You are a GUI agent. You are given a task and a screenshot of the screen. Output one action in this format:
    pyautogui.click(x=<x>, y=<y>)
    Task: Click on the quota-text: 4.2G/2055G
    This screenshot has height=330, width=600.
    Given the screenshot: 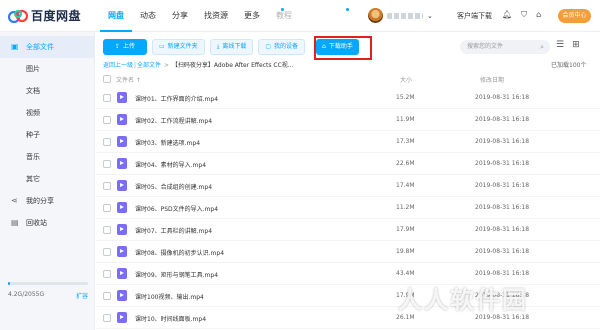 What is the action you would take?
    pyautogui.click(x=26, y=294)
    